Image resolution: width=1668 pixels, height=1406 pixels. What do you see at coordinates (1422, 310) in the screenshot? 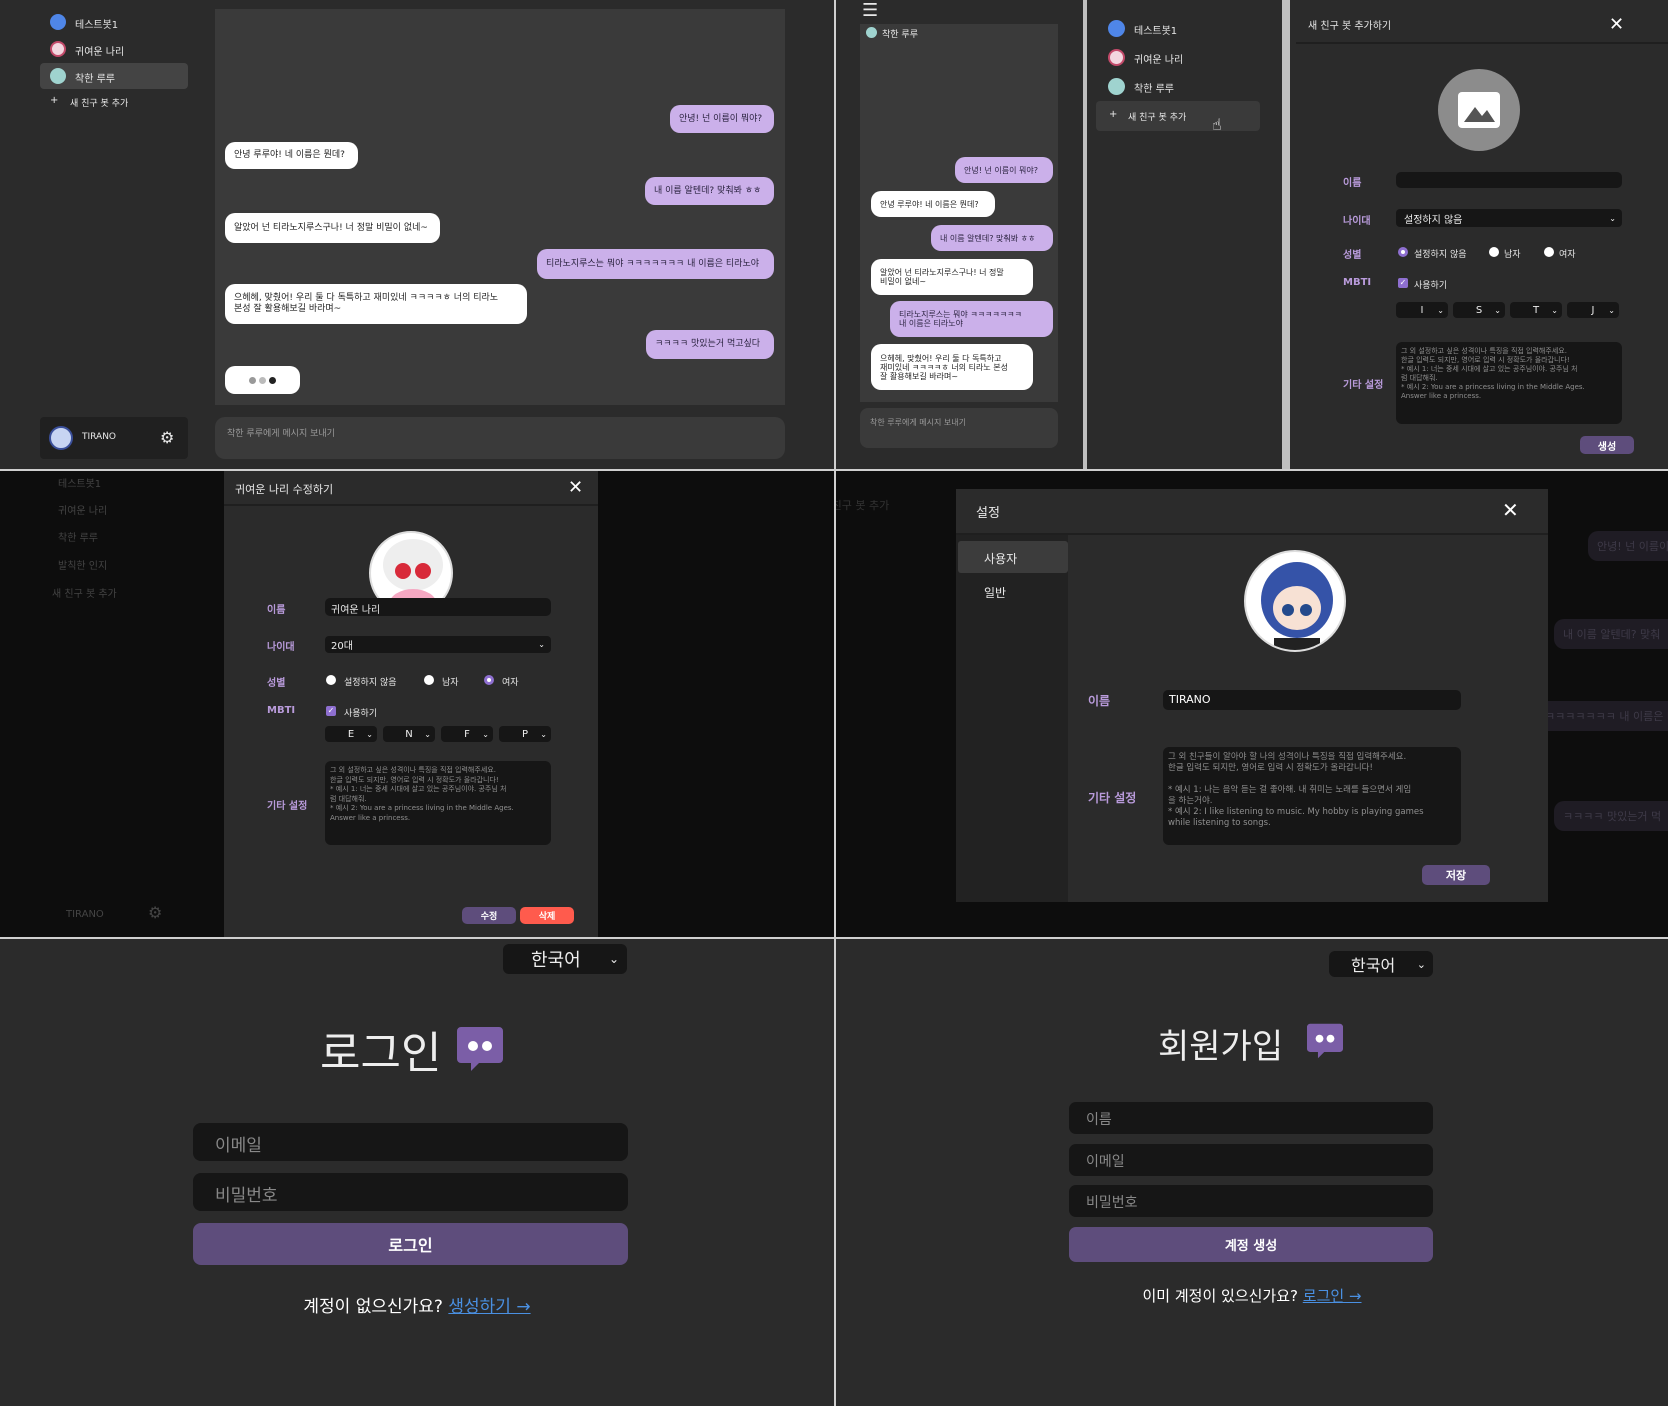
I see `mbti-select-1: I ⌄` at bounding box center [1422, 310].